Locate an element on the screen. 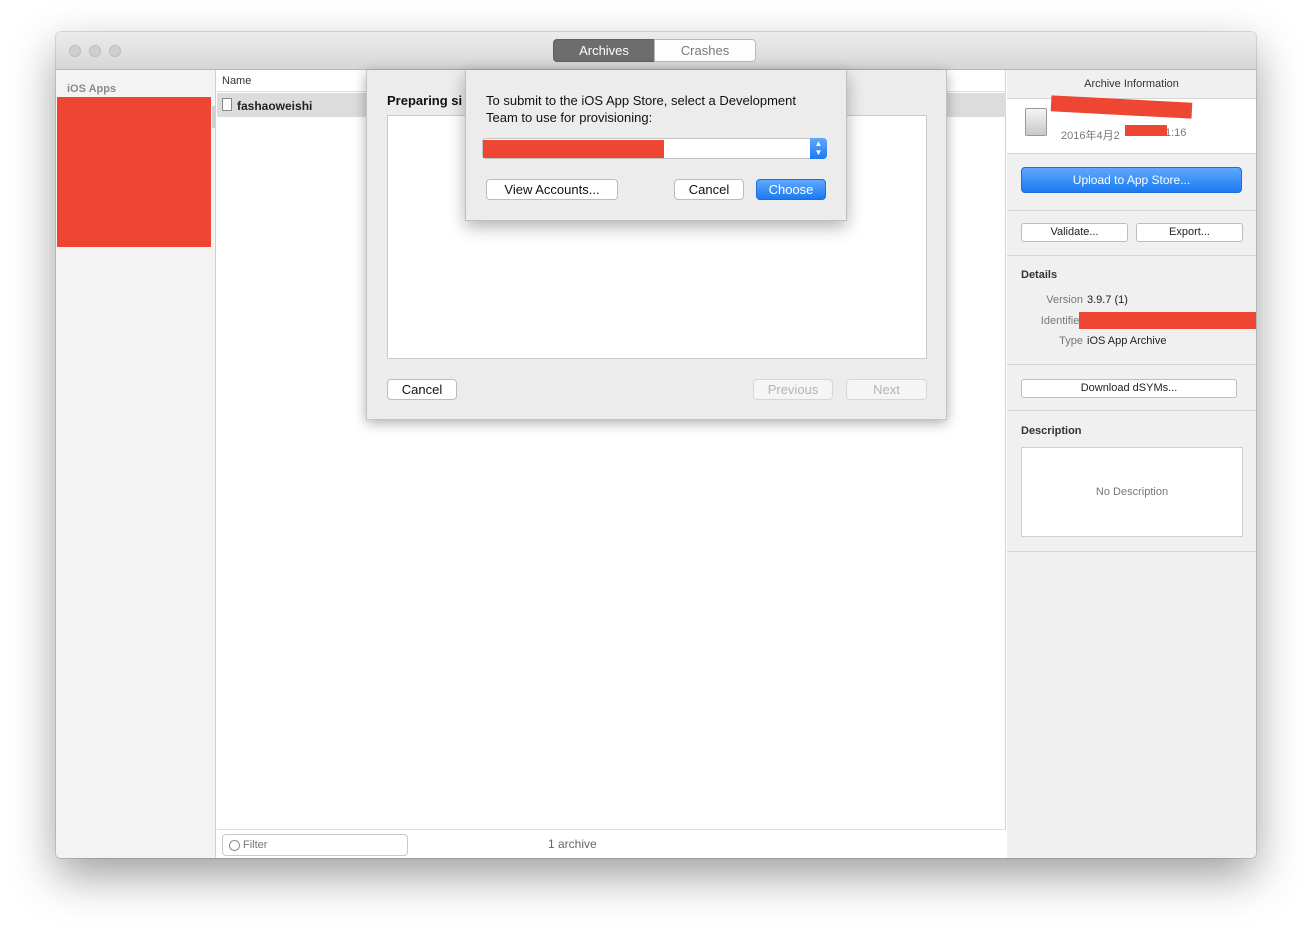  list-footer: 1 archive is located at coordinates (611, 843).